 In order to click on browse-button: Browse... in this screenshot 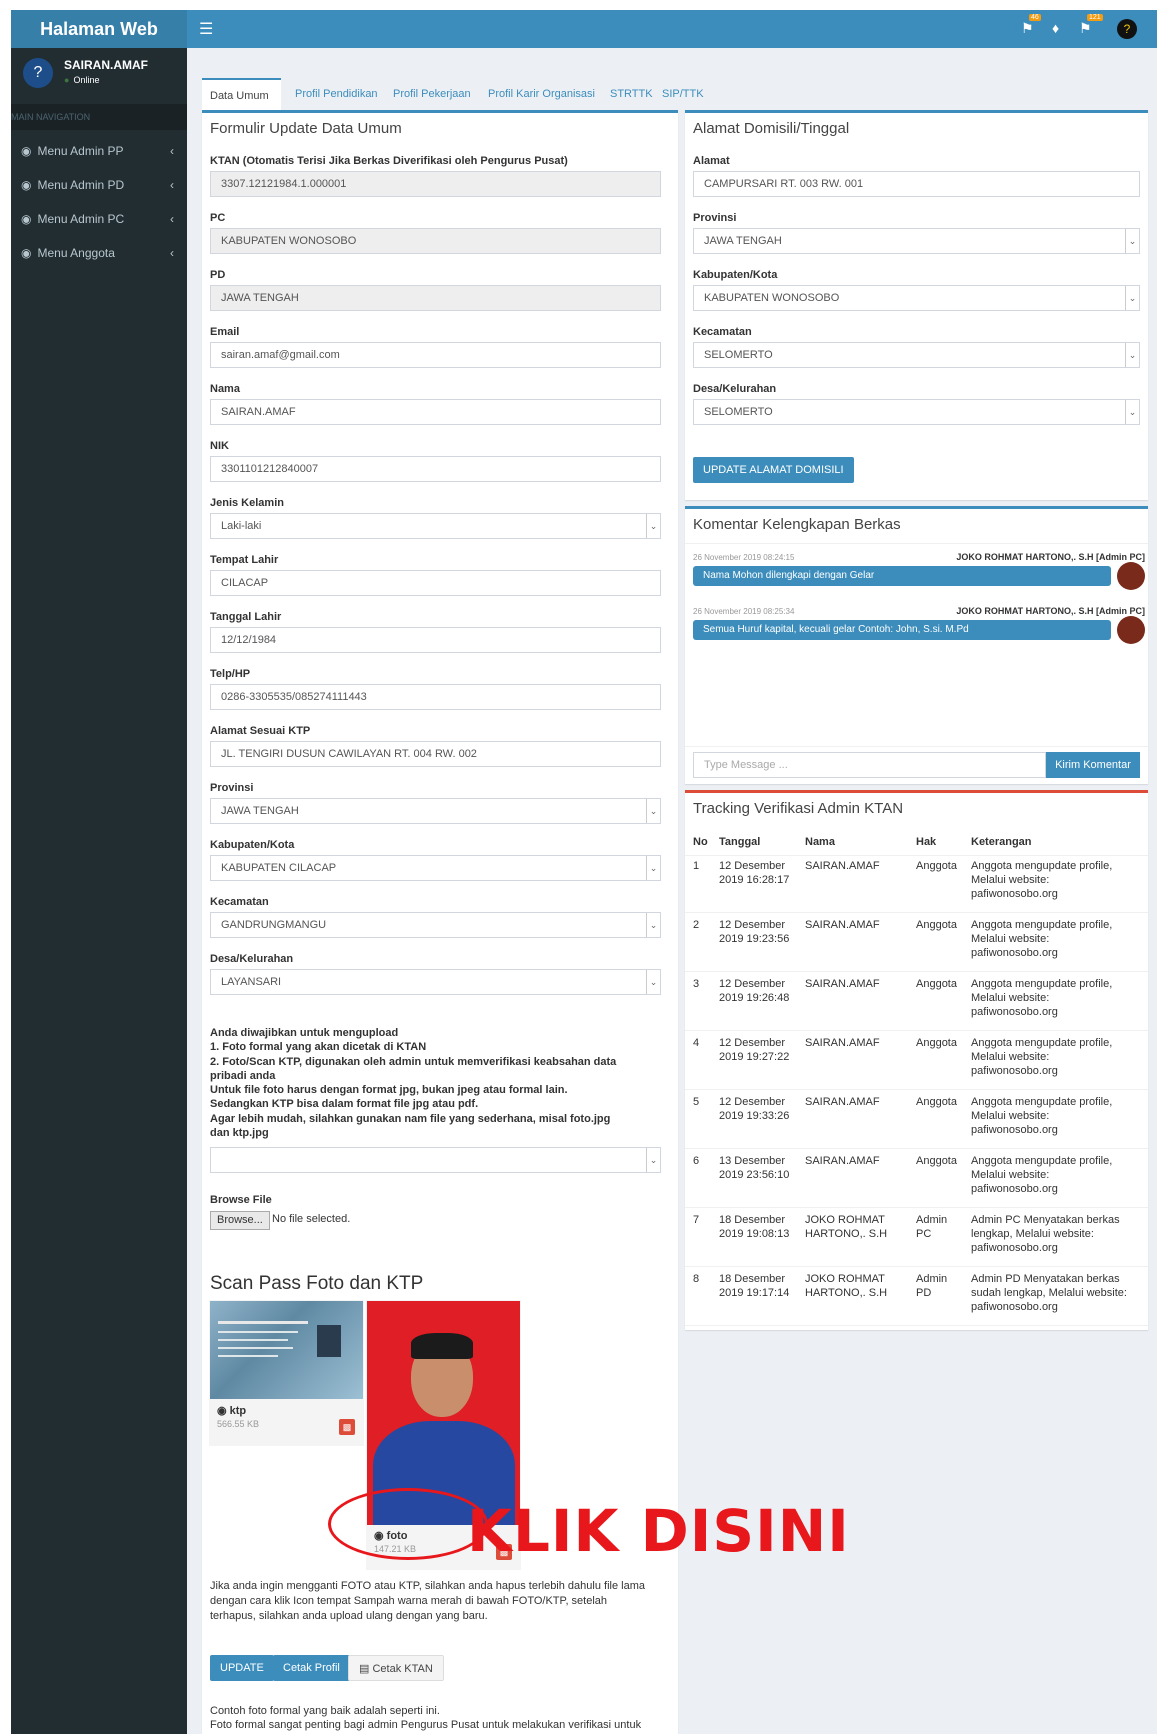, I will do `click(240, 1220)`.